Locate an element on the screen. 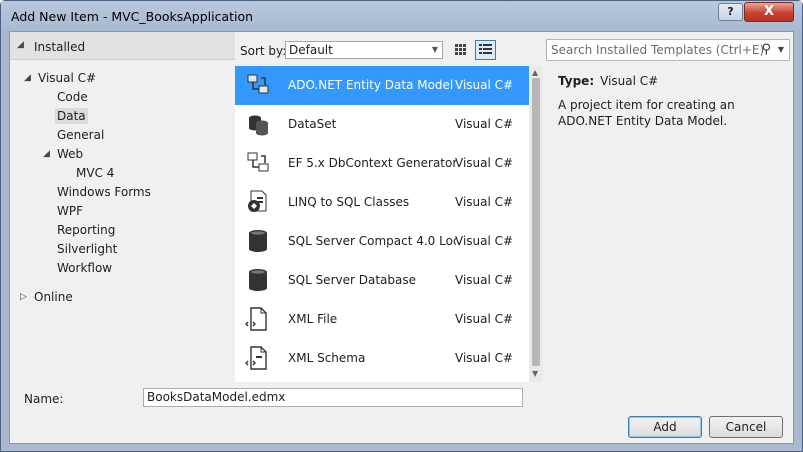 The height and width of the screenshot is (452, 803). search-icon: ⚲ is located at coordinates (766, 50).